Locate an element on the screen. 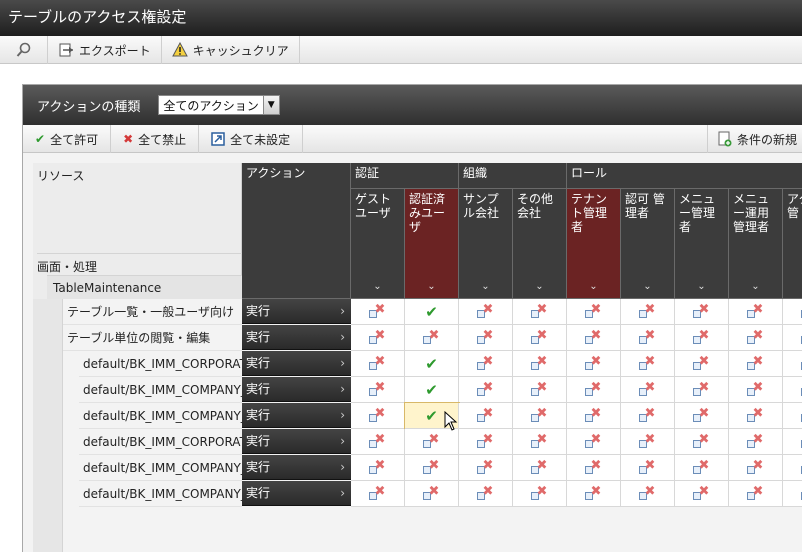 This screenshot has height=552, width=802. resource-row-label: default/BK_IMM_CORPORATION is located at coordinates (160, 364).